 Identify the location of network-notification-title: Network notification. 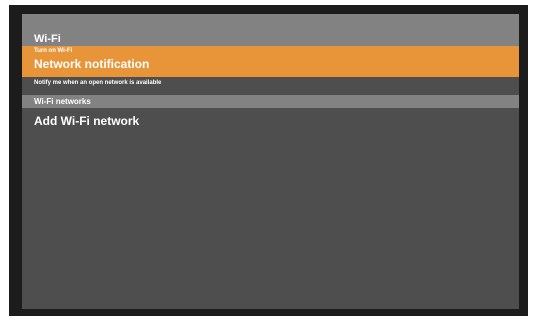
(92, 64).